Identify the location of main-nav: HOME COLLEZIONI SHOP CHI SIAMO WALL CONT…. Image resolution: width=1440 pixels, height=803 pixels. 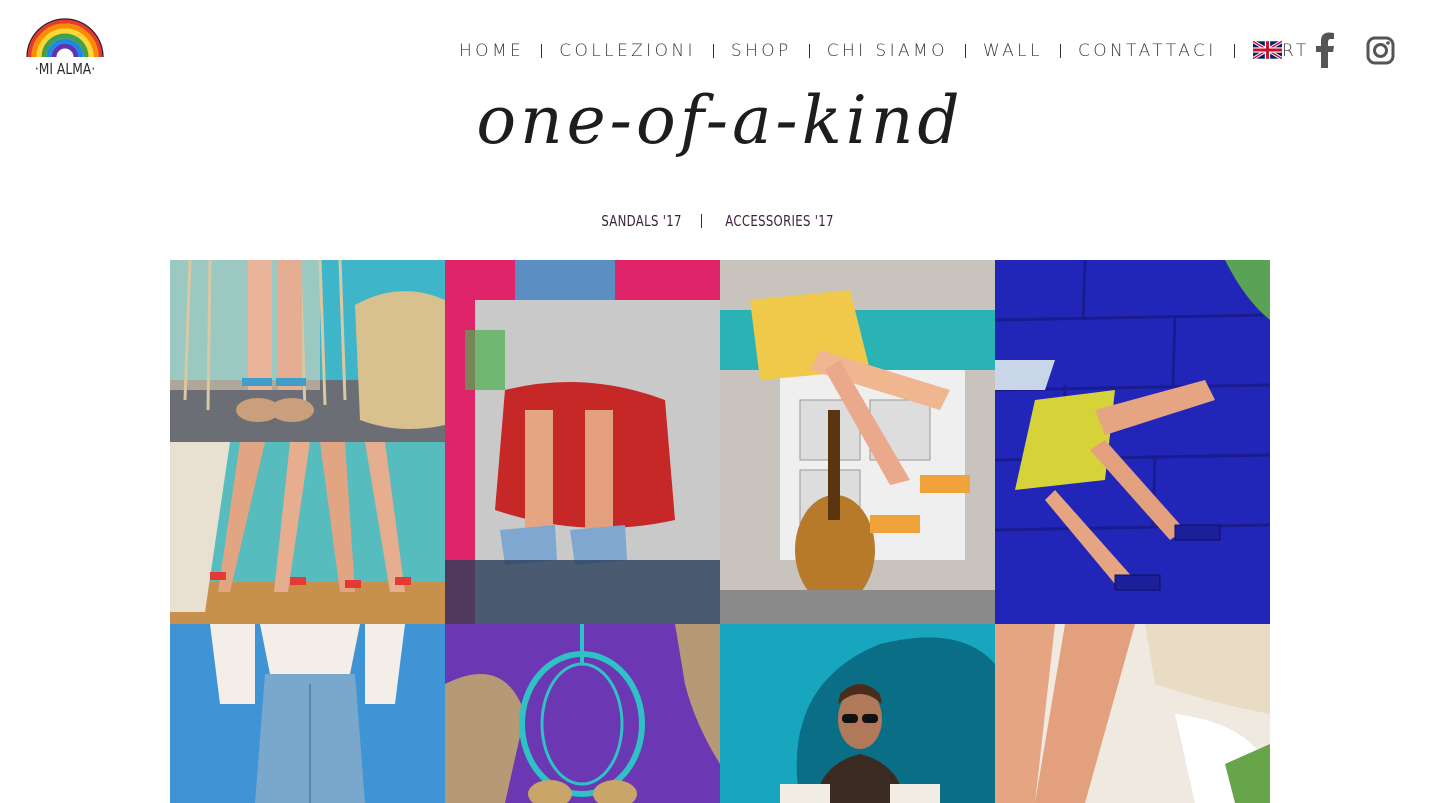
(884, 51).